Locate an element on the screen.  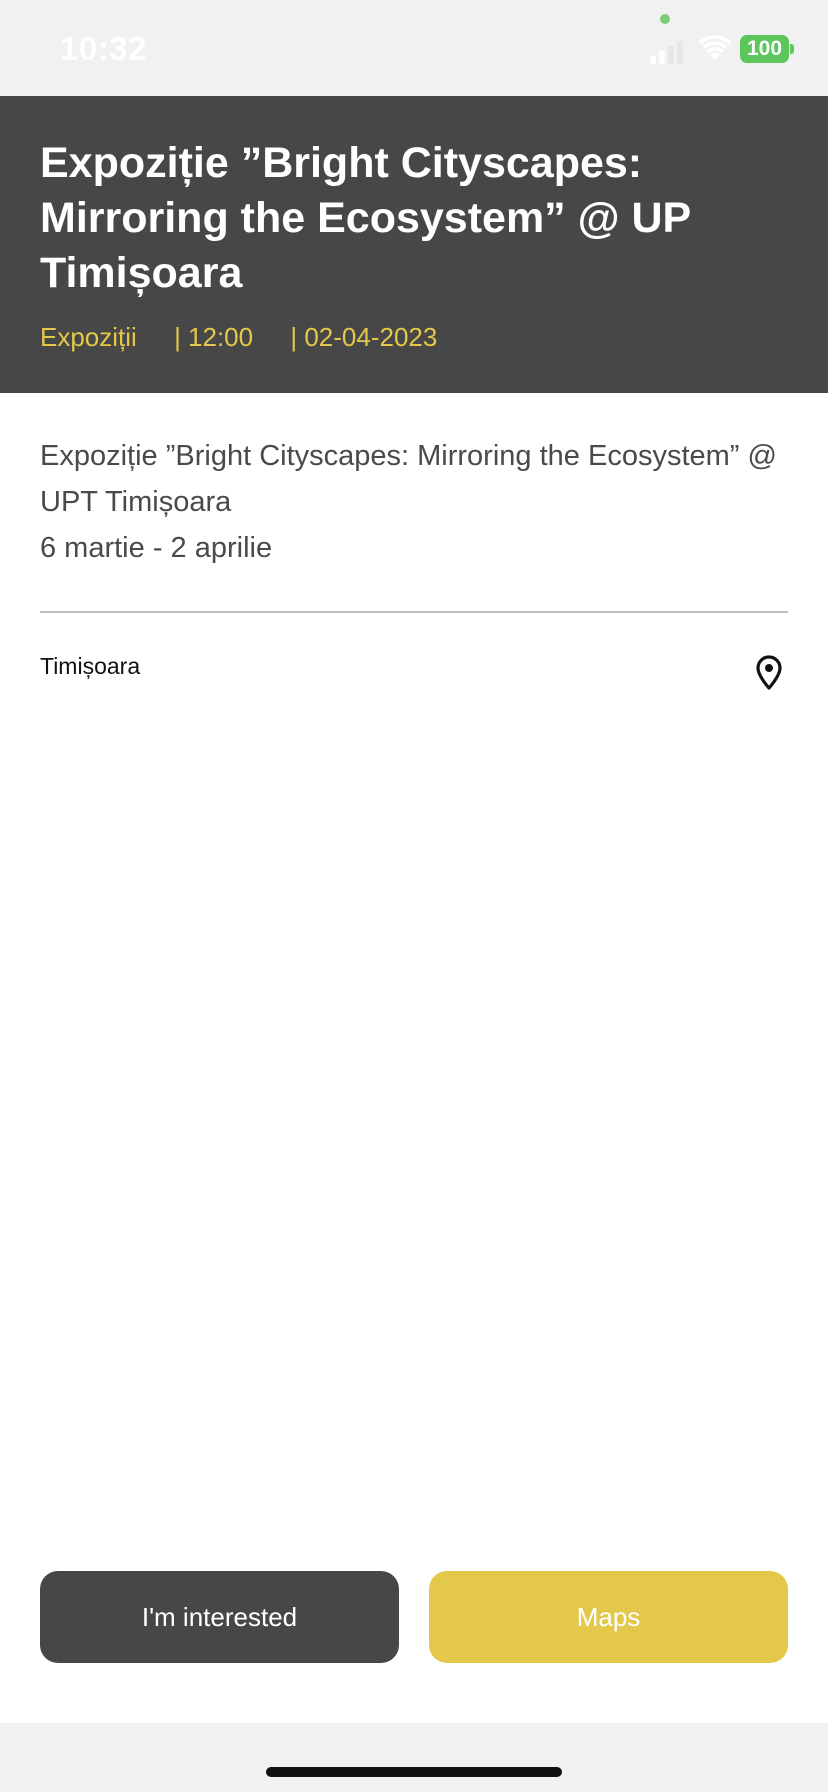
signal-icon is located at coordinates (666, 52).